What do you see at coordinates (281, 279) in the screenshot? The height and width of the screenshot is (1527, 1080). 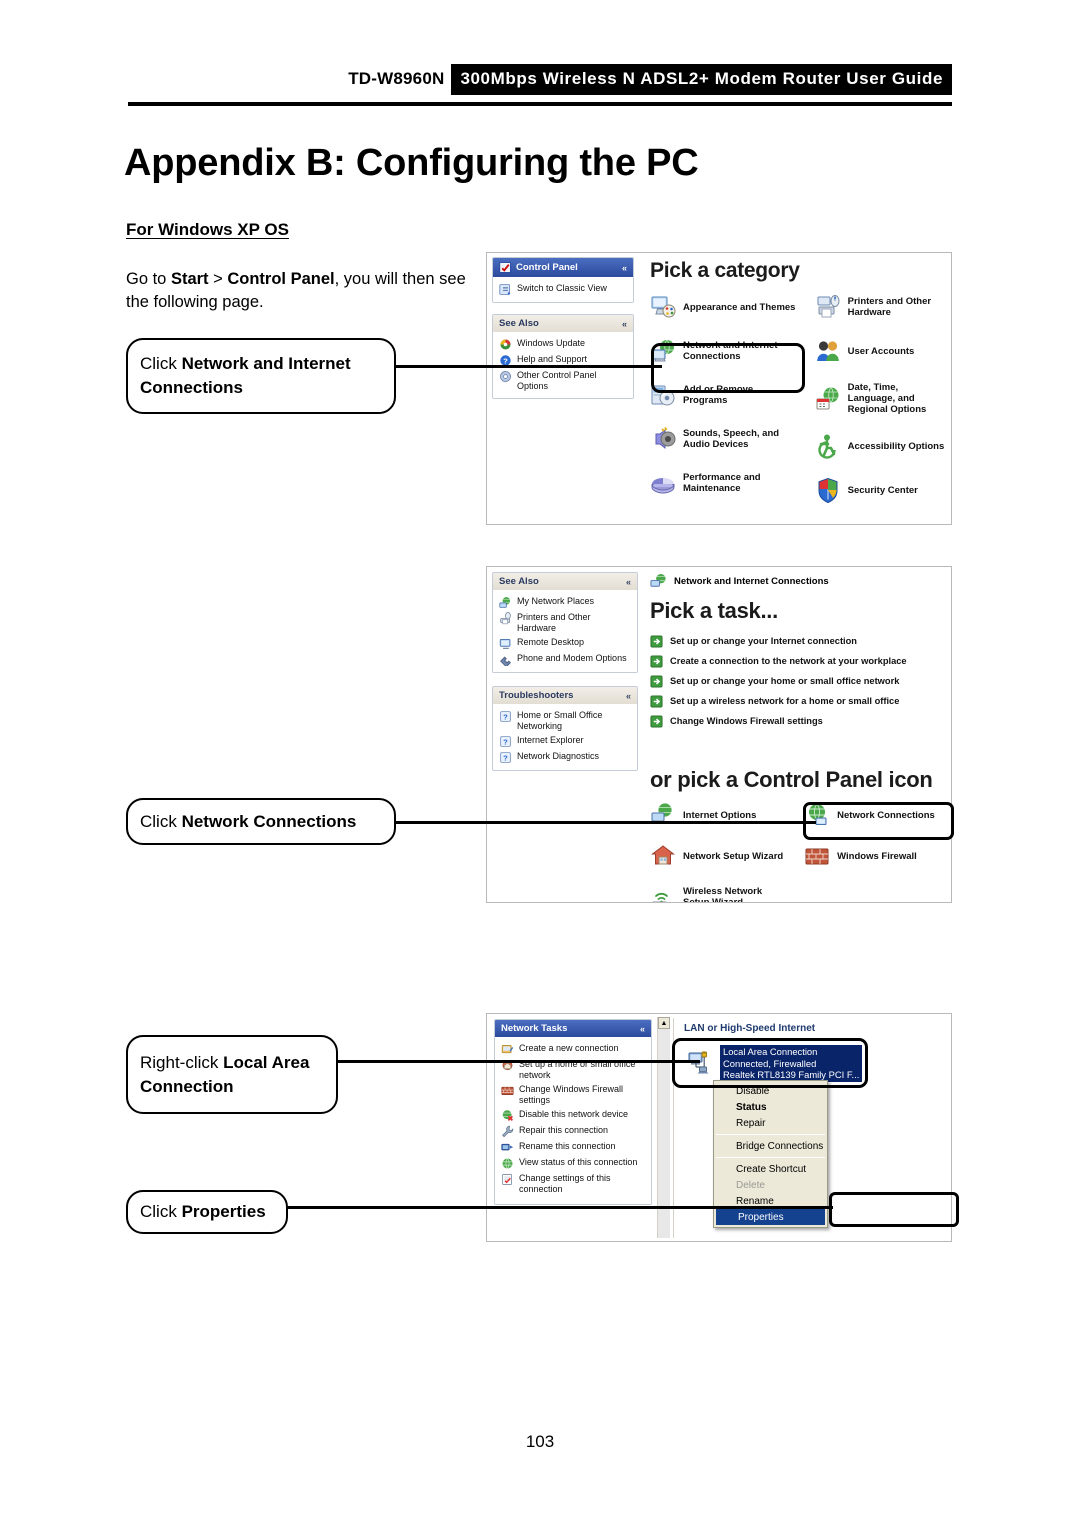 I see `intro-bold-control-panel: Control Panel` at bounding box center [281, 279].